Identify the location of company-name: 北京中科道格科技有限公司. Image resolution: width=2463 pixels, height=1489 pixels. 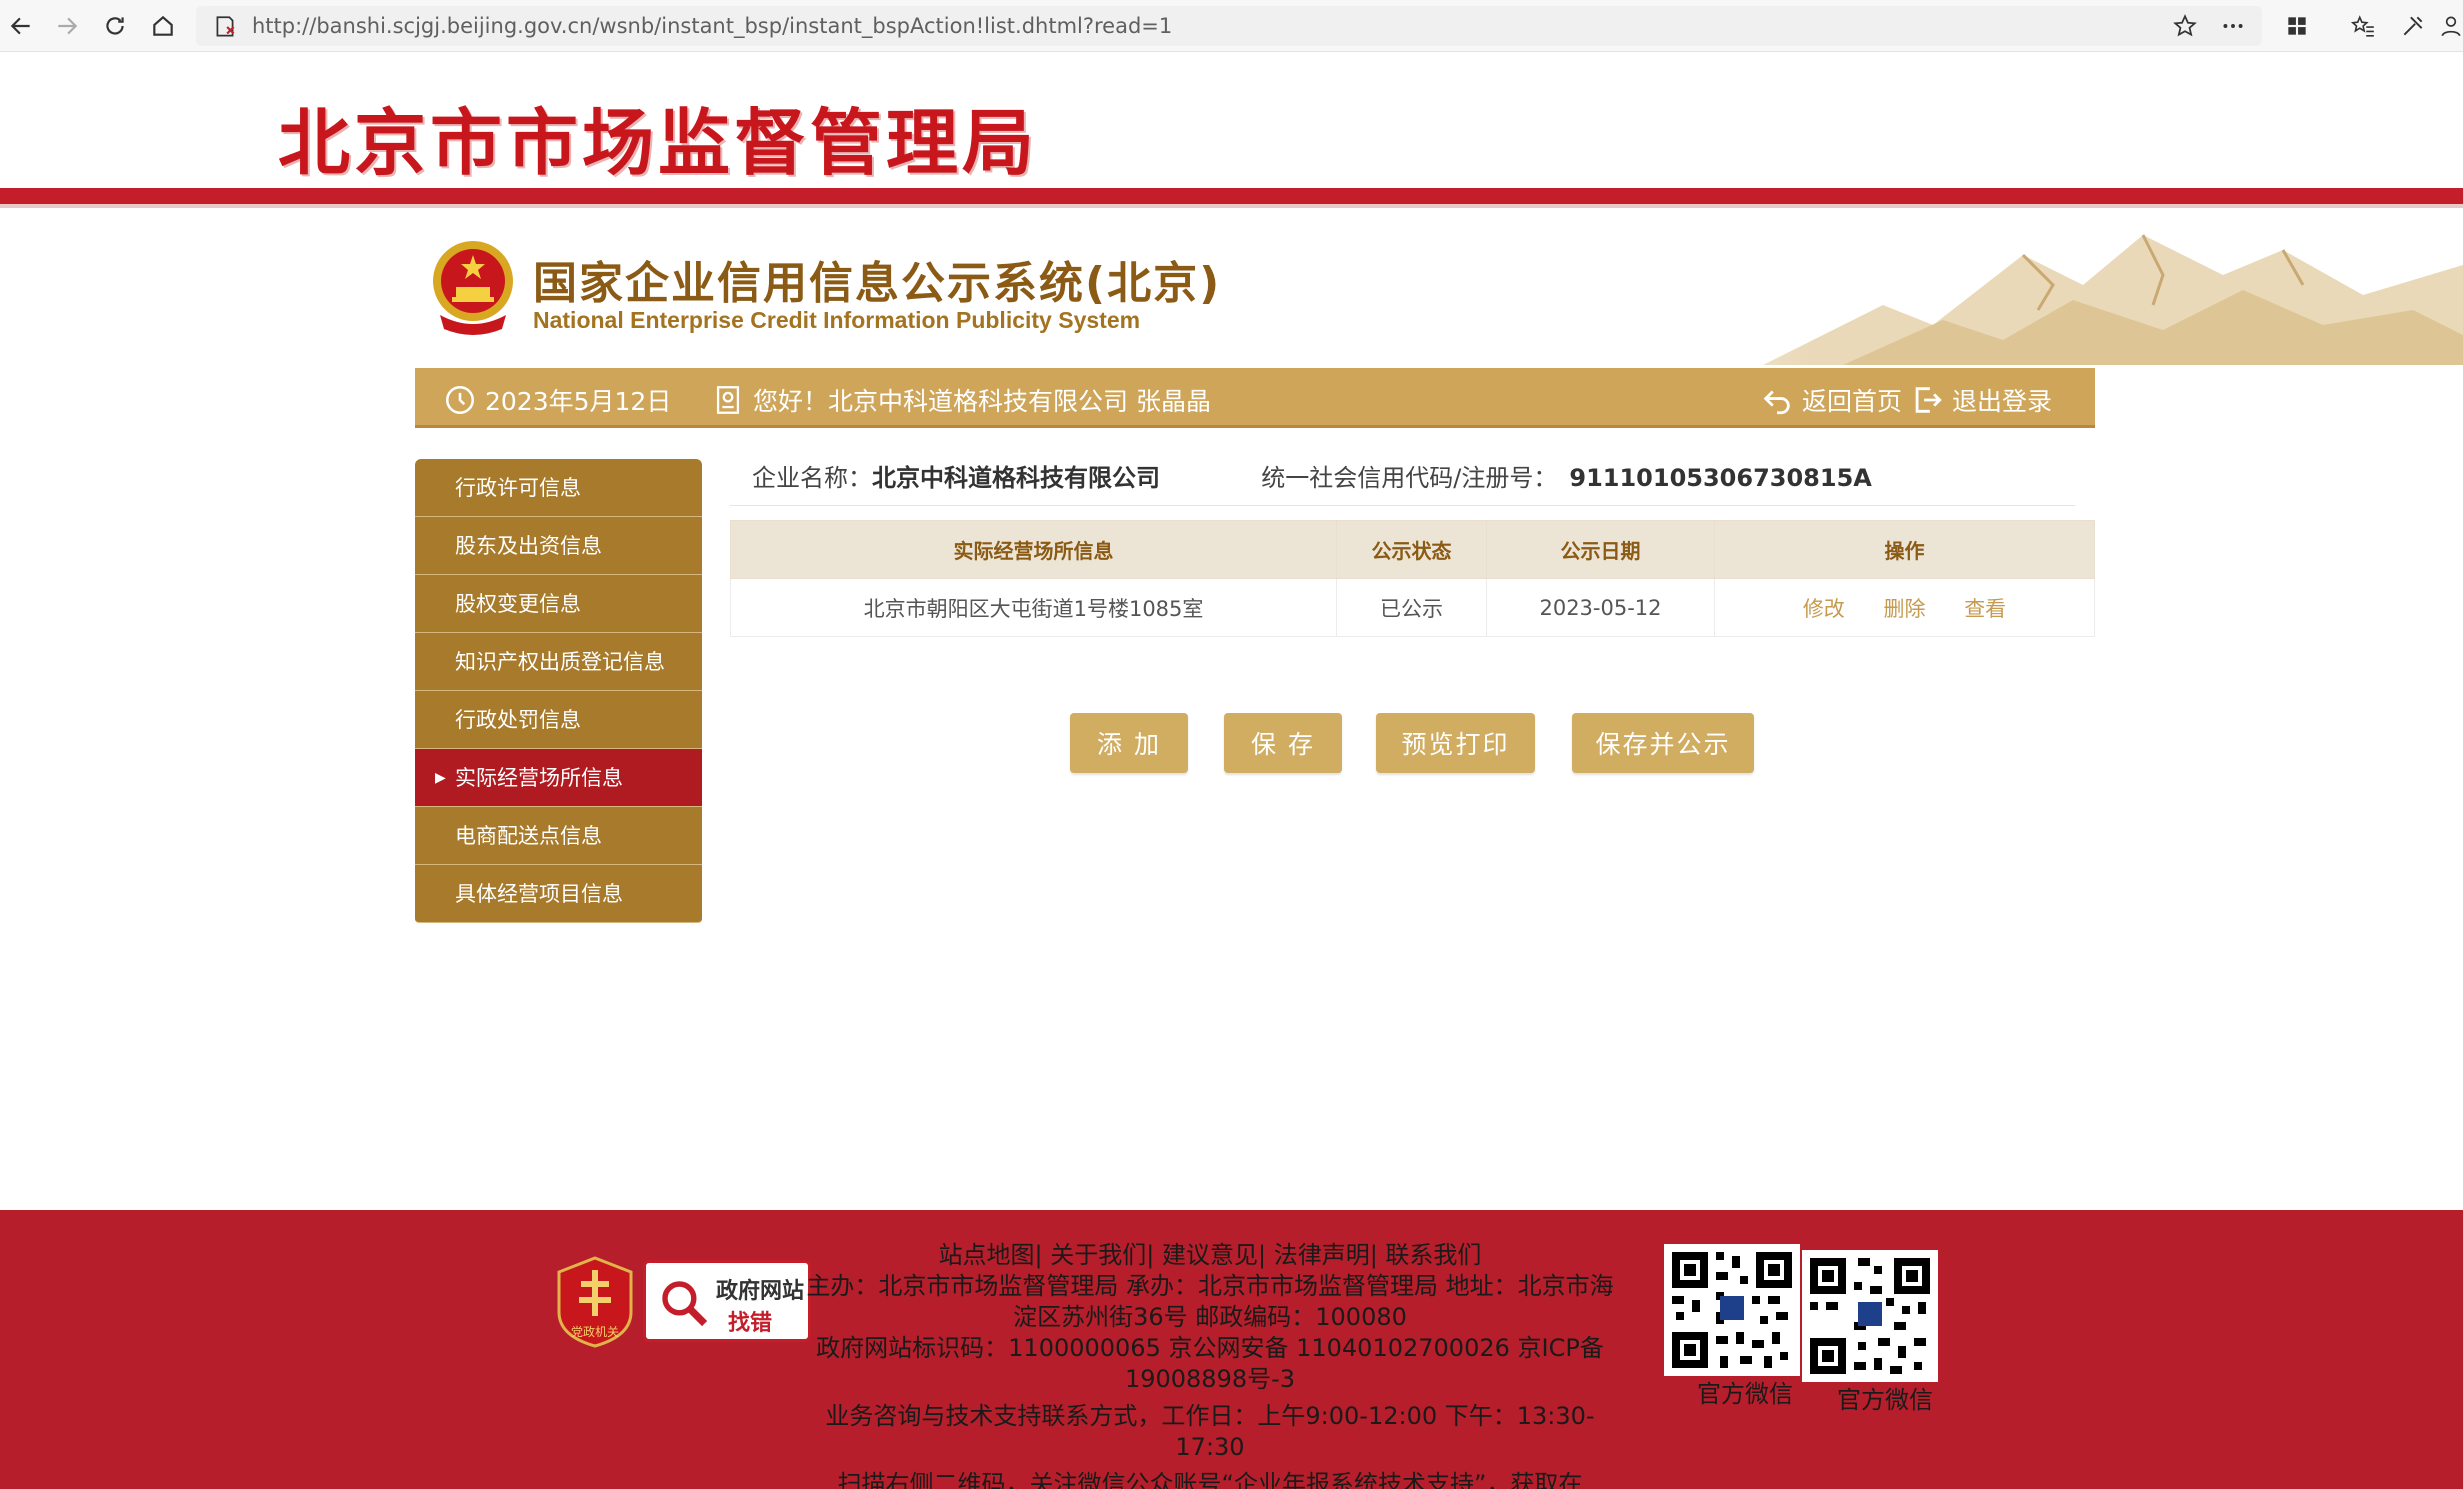
(1016, 478).